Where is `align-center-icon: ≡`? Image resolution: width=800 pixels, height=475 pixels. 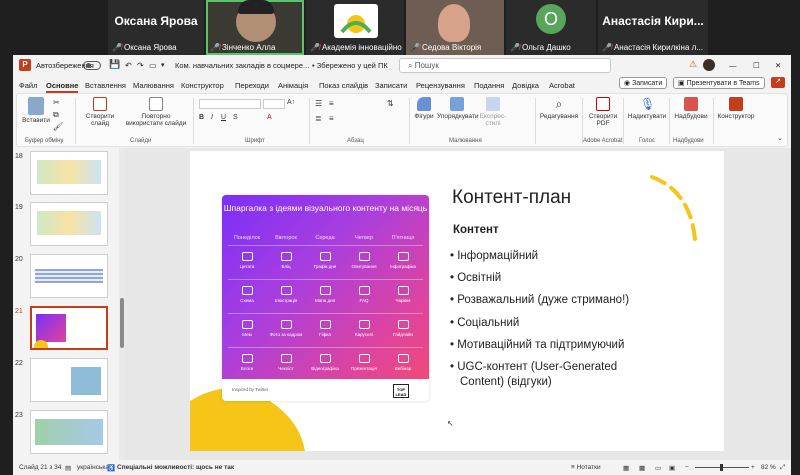 align-center-icon: ≡ is located at coordinates (331, 118).